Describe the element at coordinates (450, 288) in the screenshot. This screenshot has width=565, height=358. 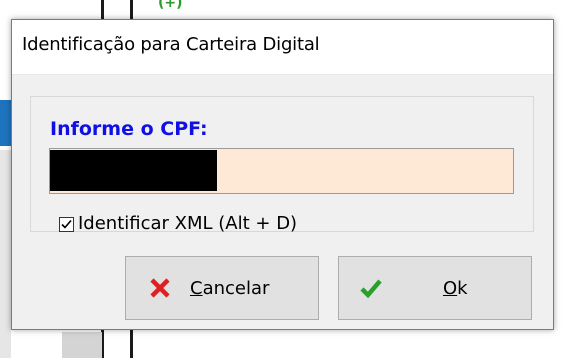
I see `ok-mnemonic: O` at that location.